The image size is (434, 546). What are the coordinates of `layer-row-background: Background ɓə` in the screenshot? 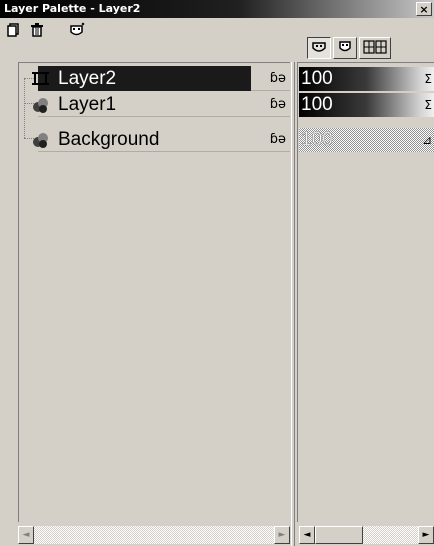 It's located at (161, 139).